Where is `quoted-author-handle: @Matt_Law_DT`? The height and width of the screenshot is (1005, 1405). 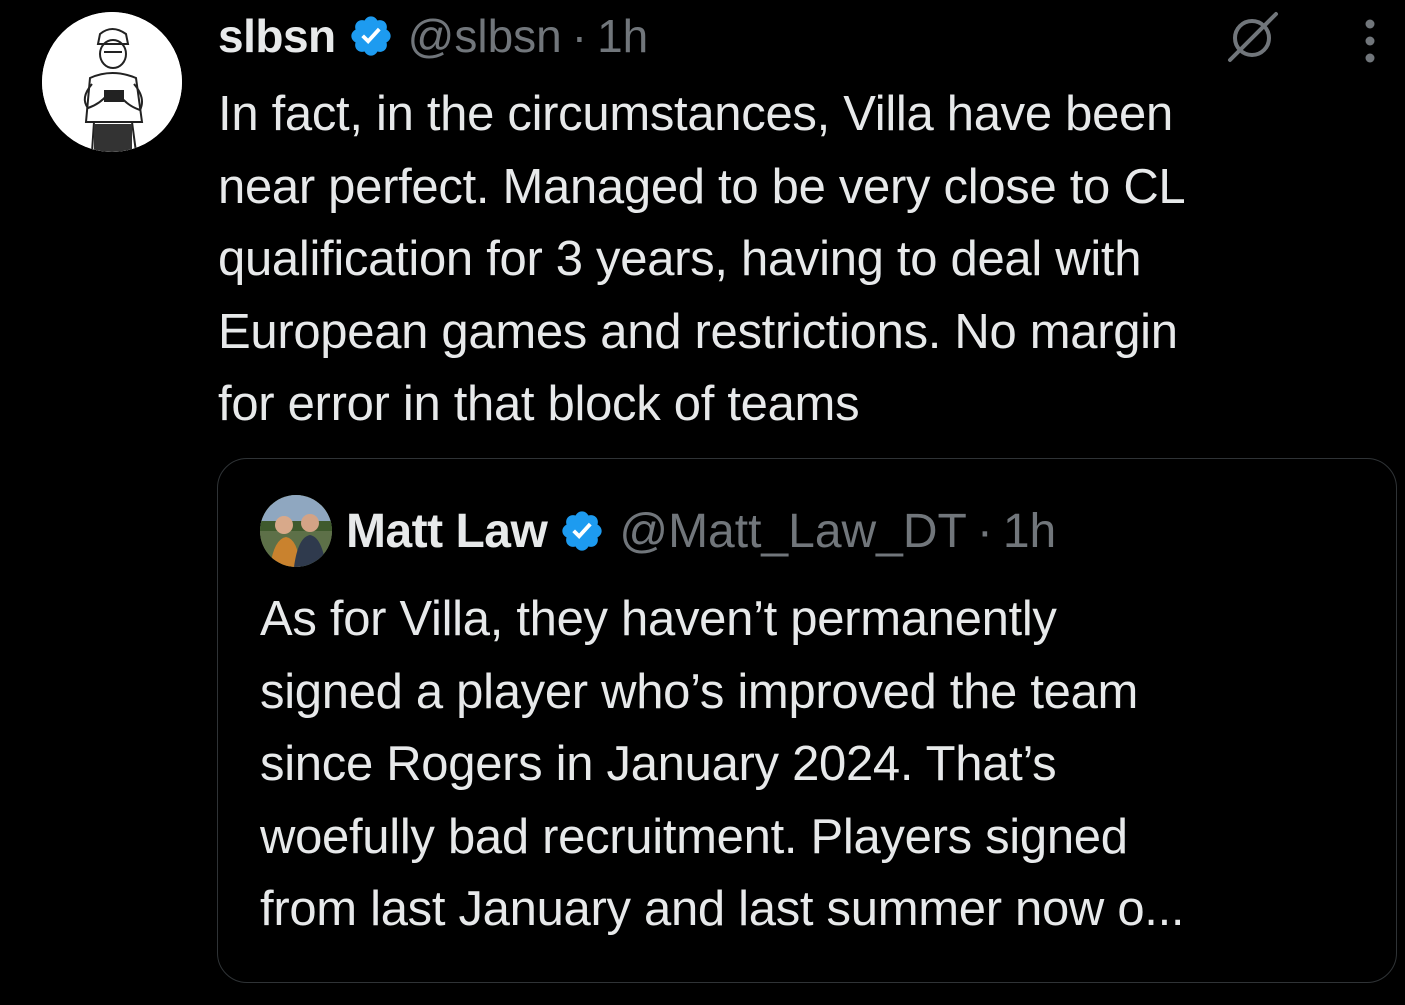 quoted-author-handle: @Matt_Law_DT is located at coordinates (793, 531).